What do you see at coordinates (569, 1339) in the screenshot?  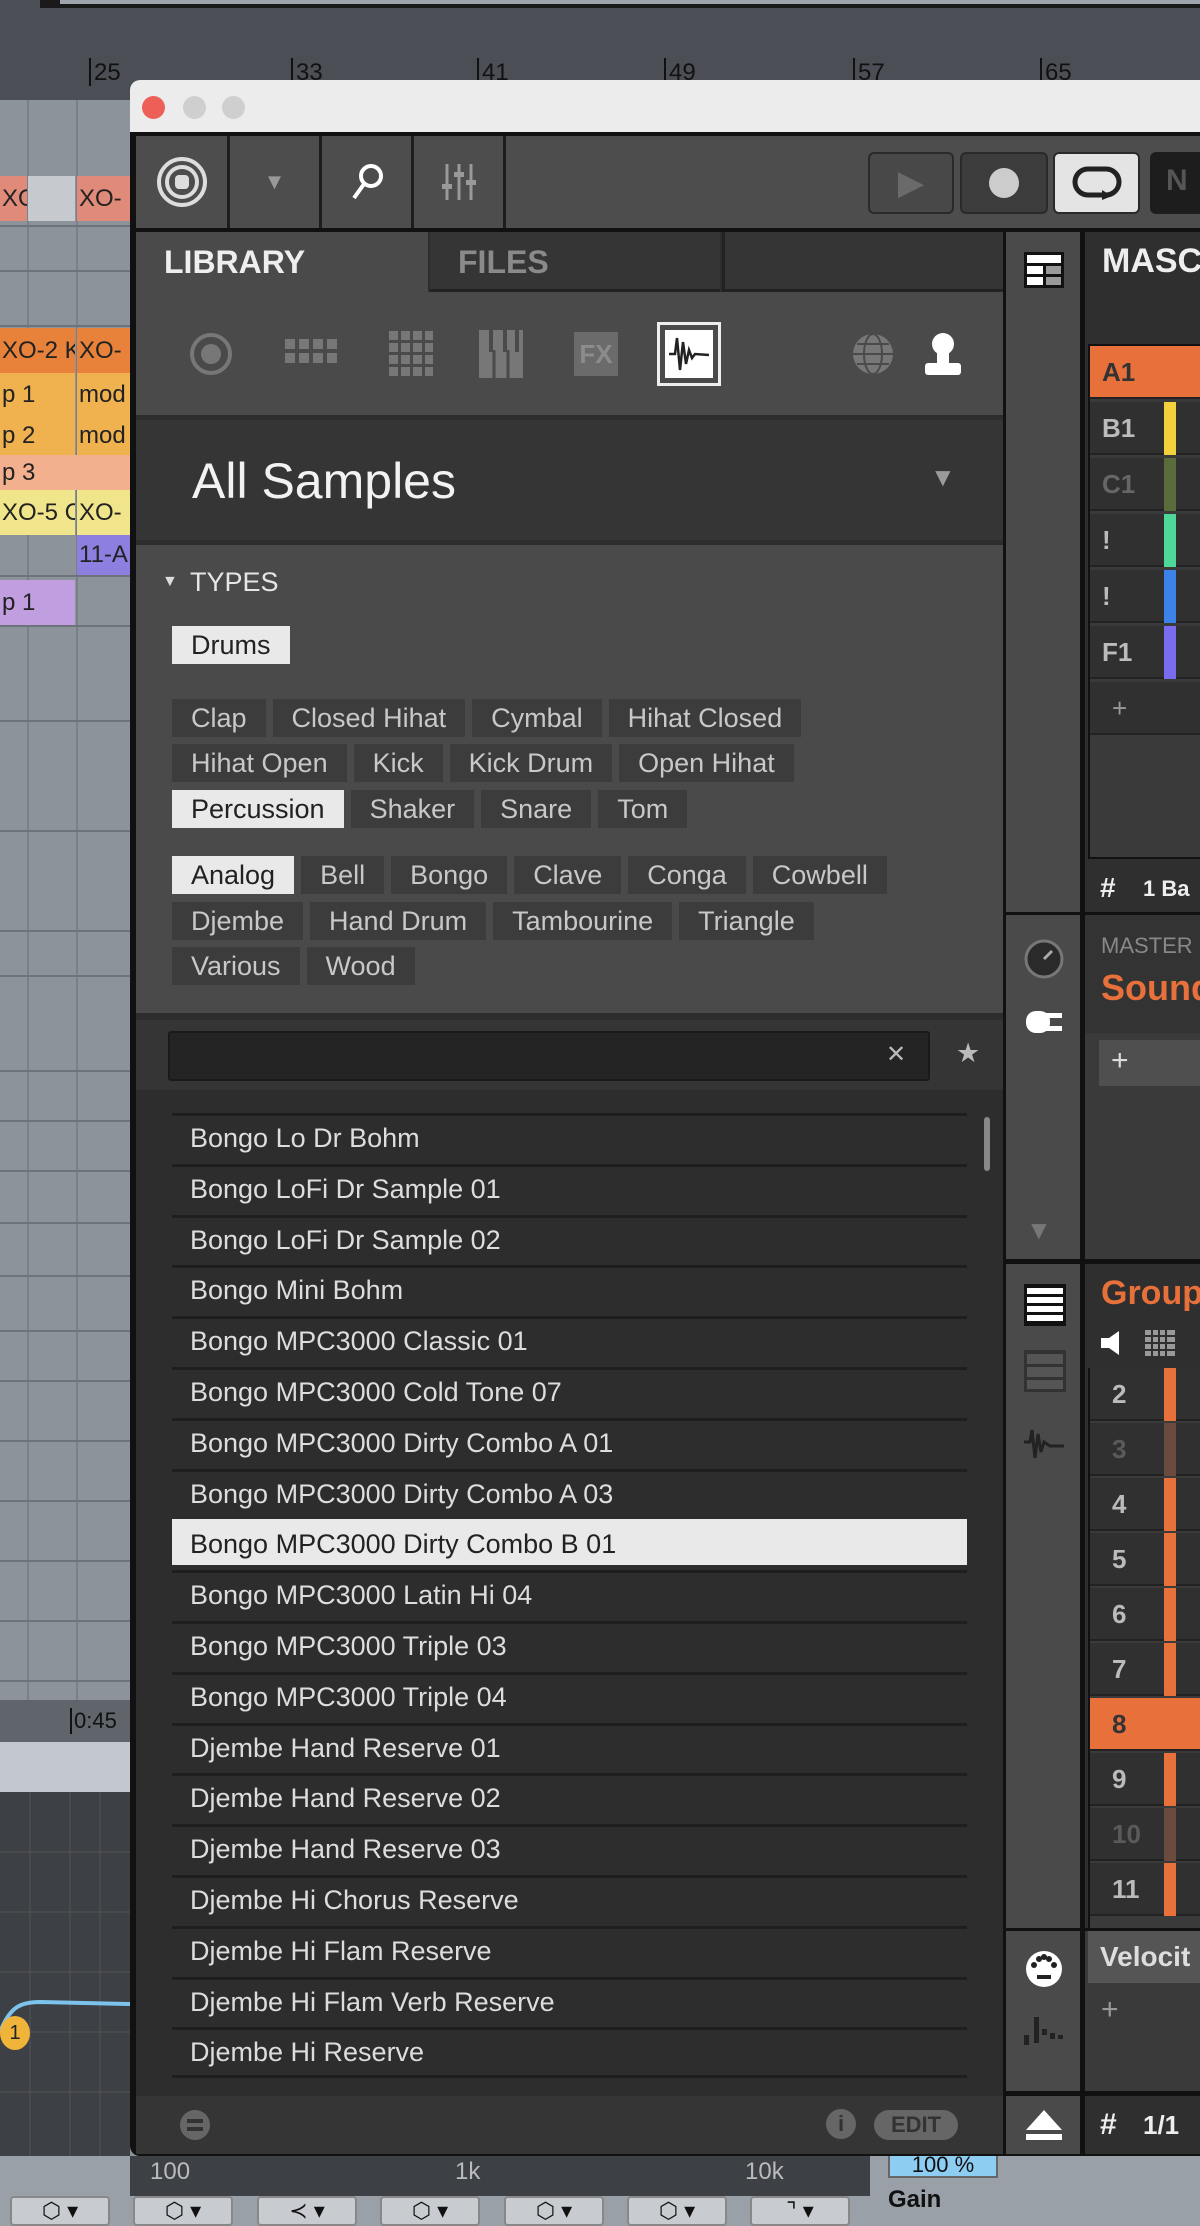 I see `list-item: Bongo MPC3000 Classic 01` at bounding box center [569, 1339].